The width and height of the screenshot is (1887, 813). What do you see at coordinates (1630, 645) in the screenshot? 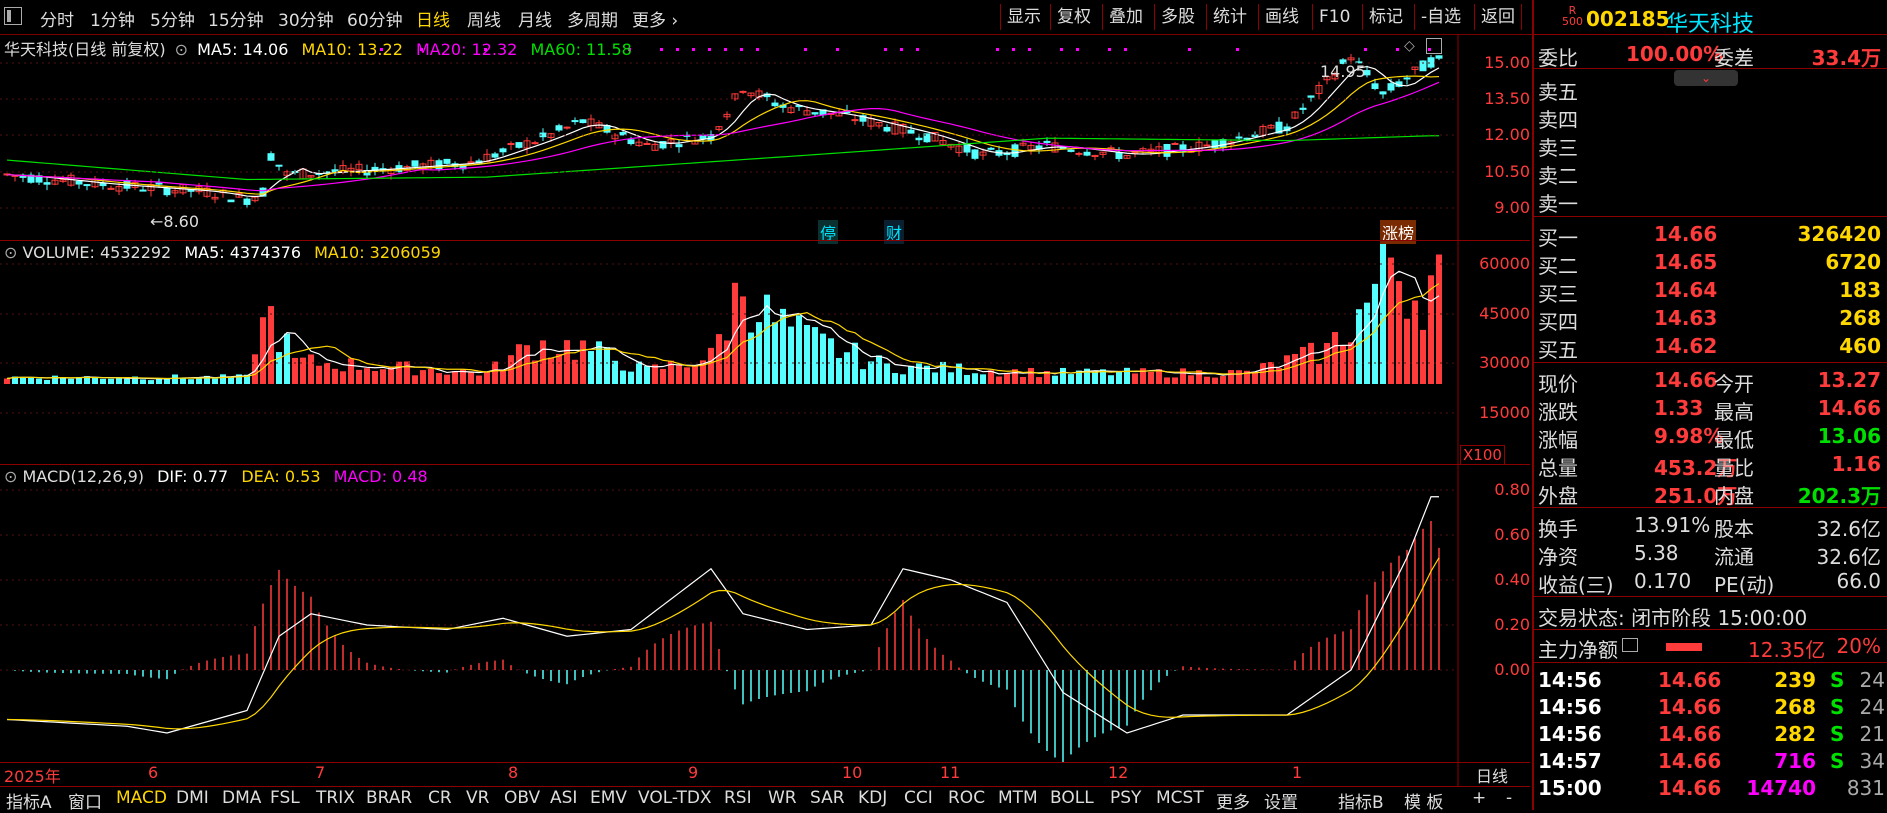
I see `list-icon` at bounding box center [1630, 645].